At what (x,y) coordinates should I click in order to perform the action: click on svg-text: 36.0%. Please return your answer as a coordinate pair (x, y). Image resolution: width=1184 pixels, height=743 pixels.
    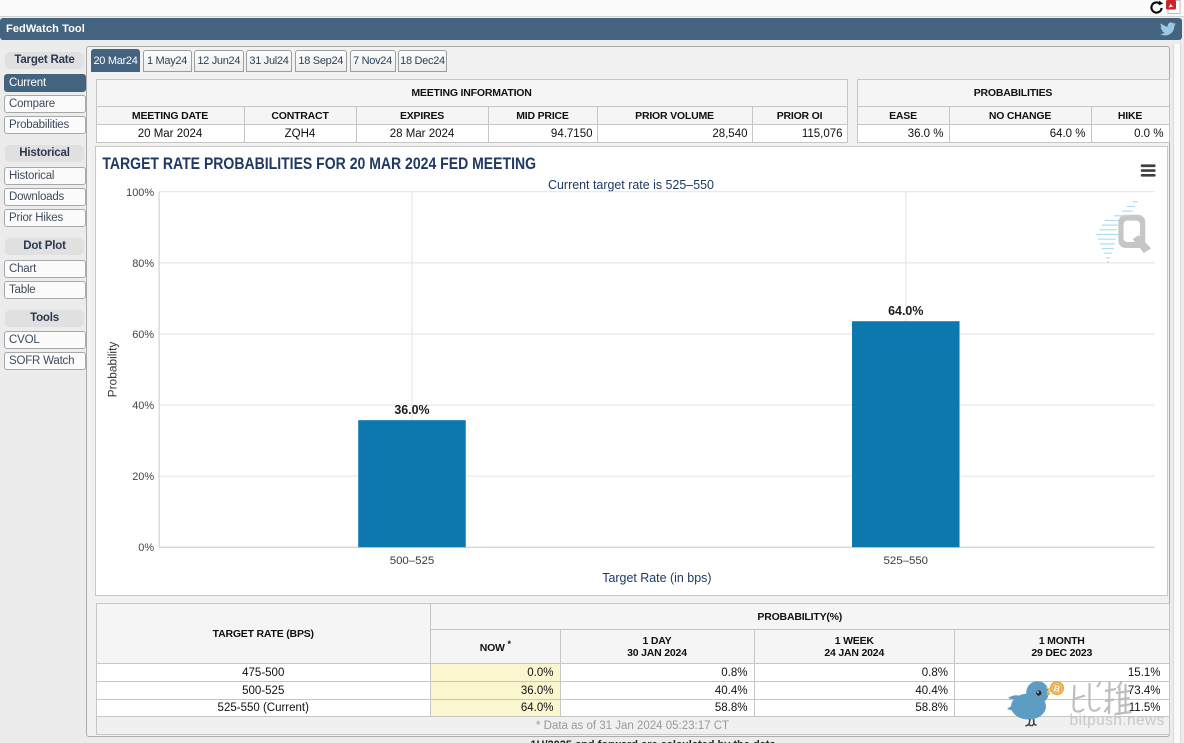
    Looking at the image, I should click on (411, 410).